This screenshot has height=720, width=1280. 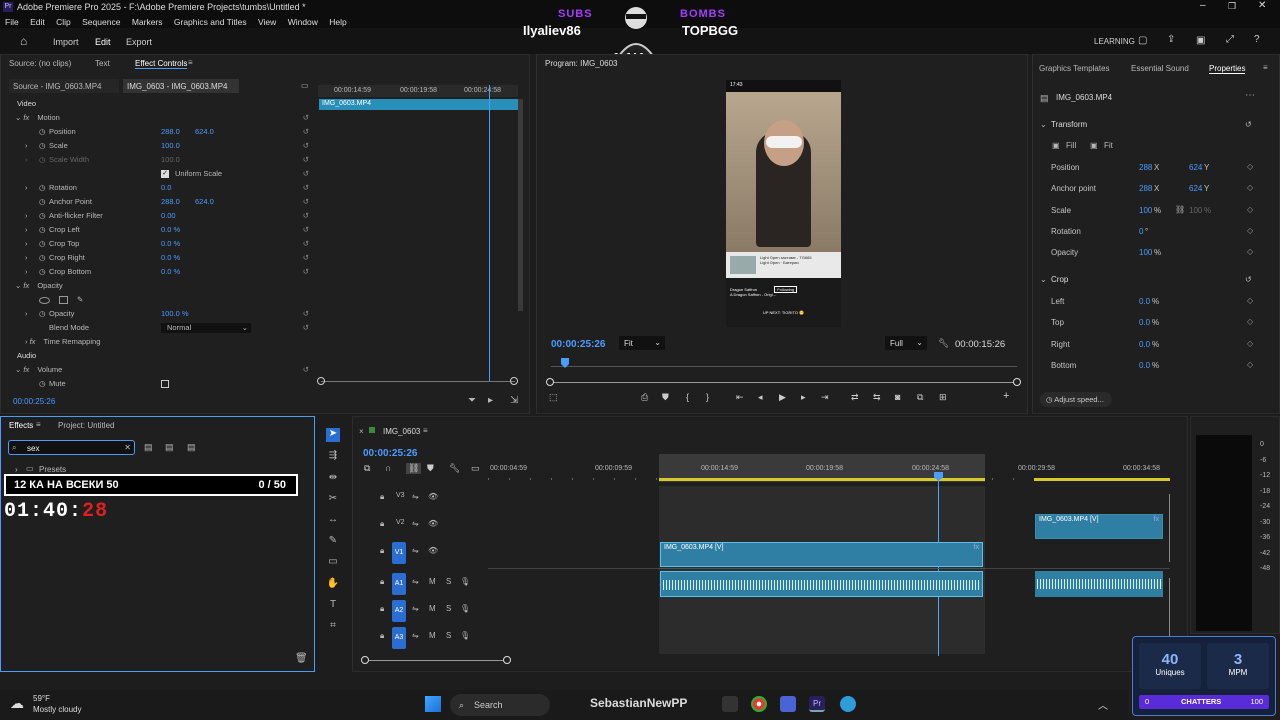 I want to click on compare-icon: ⧉, so click(x=920, y=397).